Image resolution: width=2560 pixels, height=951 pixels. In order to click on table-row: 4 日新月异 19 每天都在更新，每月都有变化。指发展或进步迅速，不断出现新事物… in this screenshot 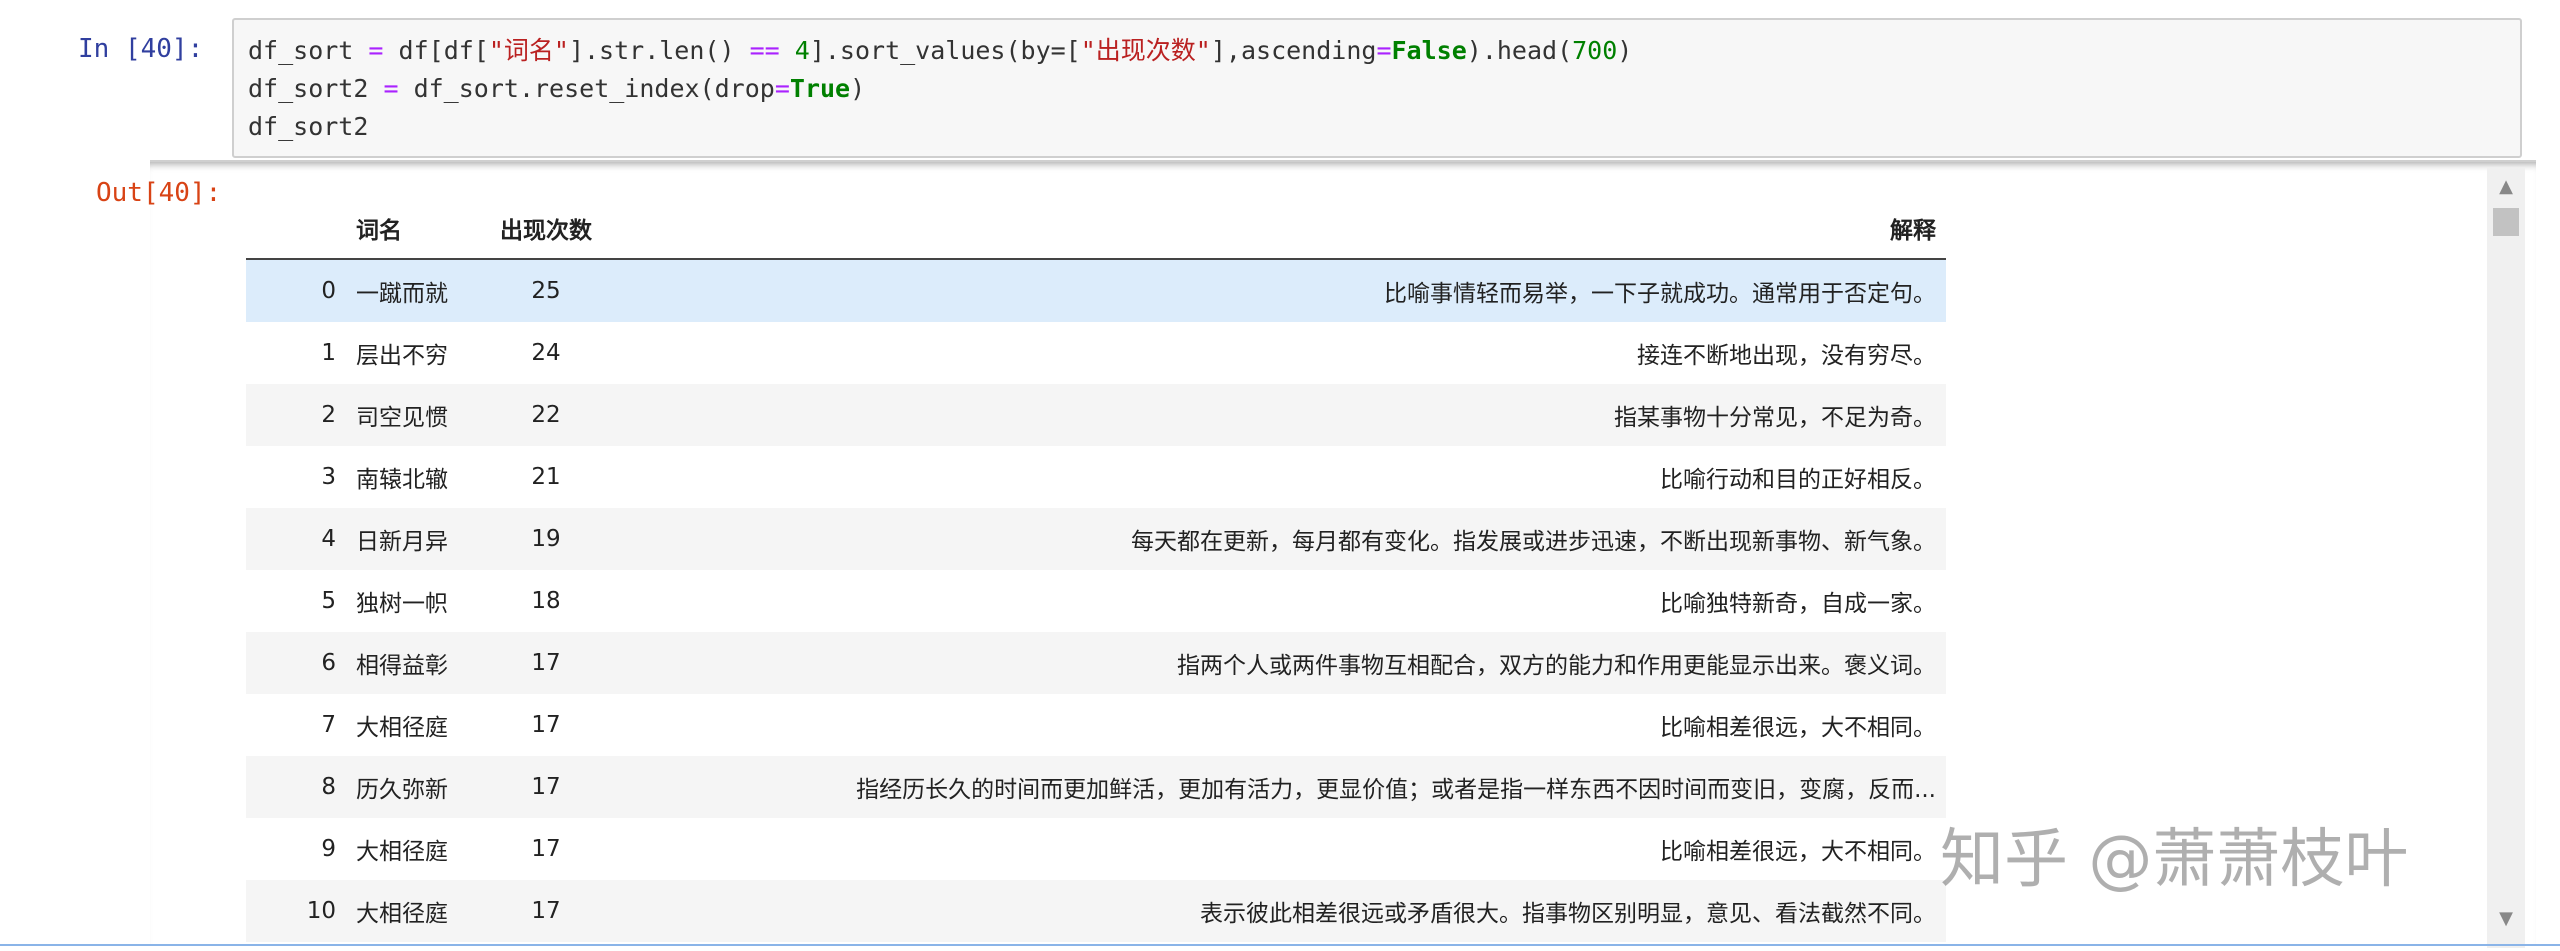, I will do `click(1096, 539)`.